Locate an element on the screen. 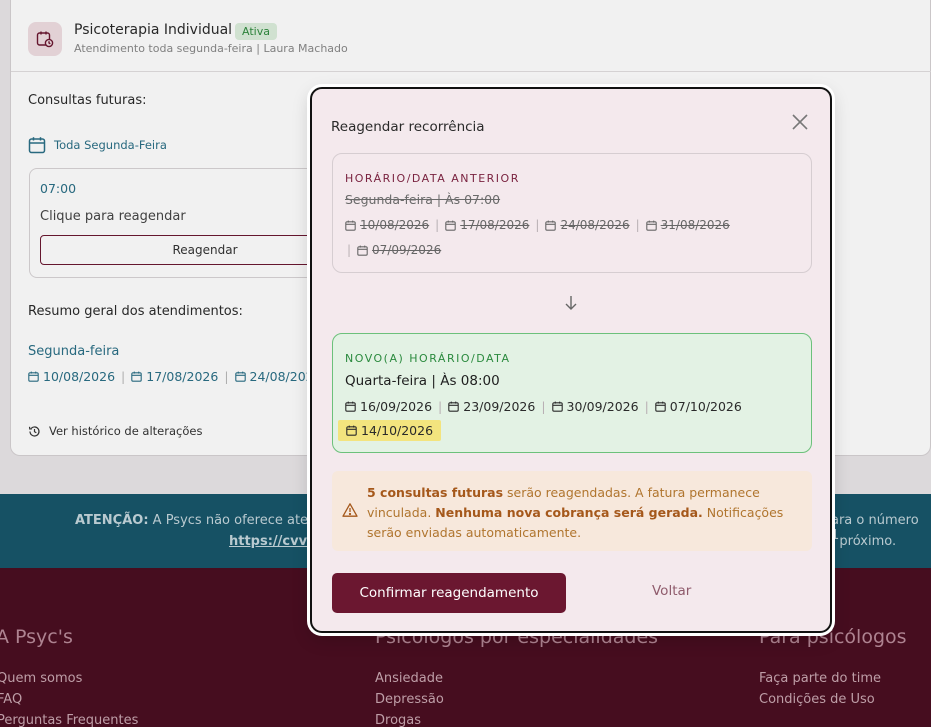  new-date: 30/09/2026 is located at coordinates (595, 406).